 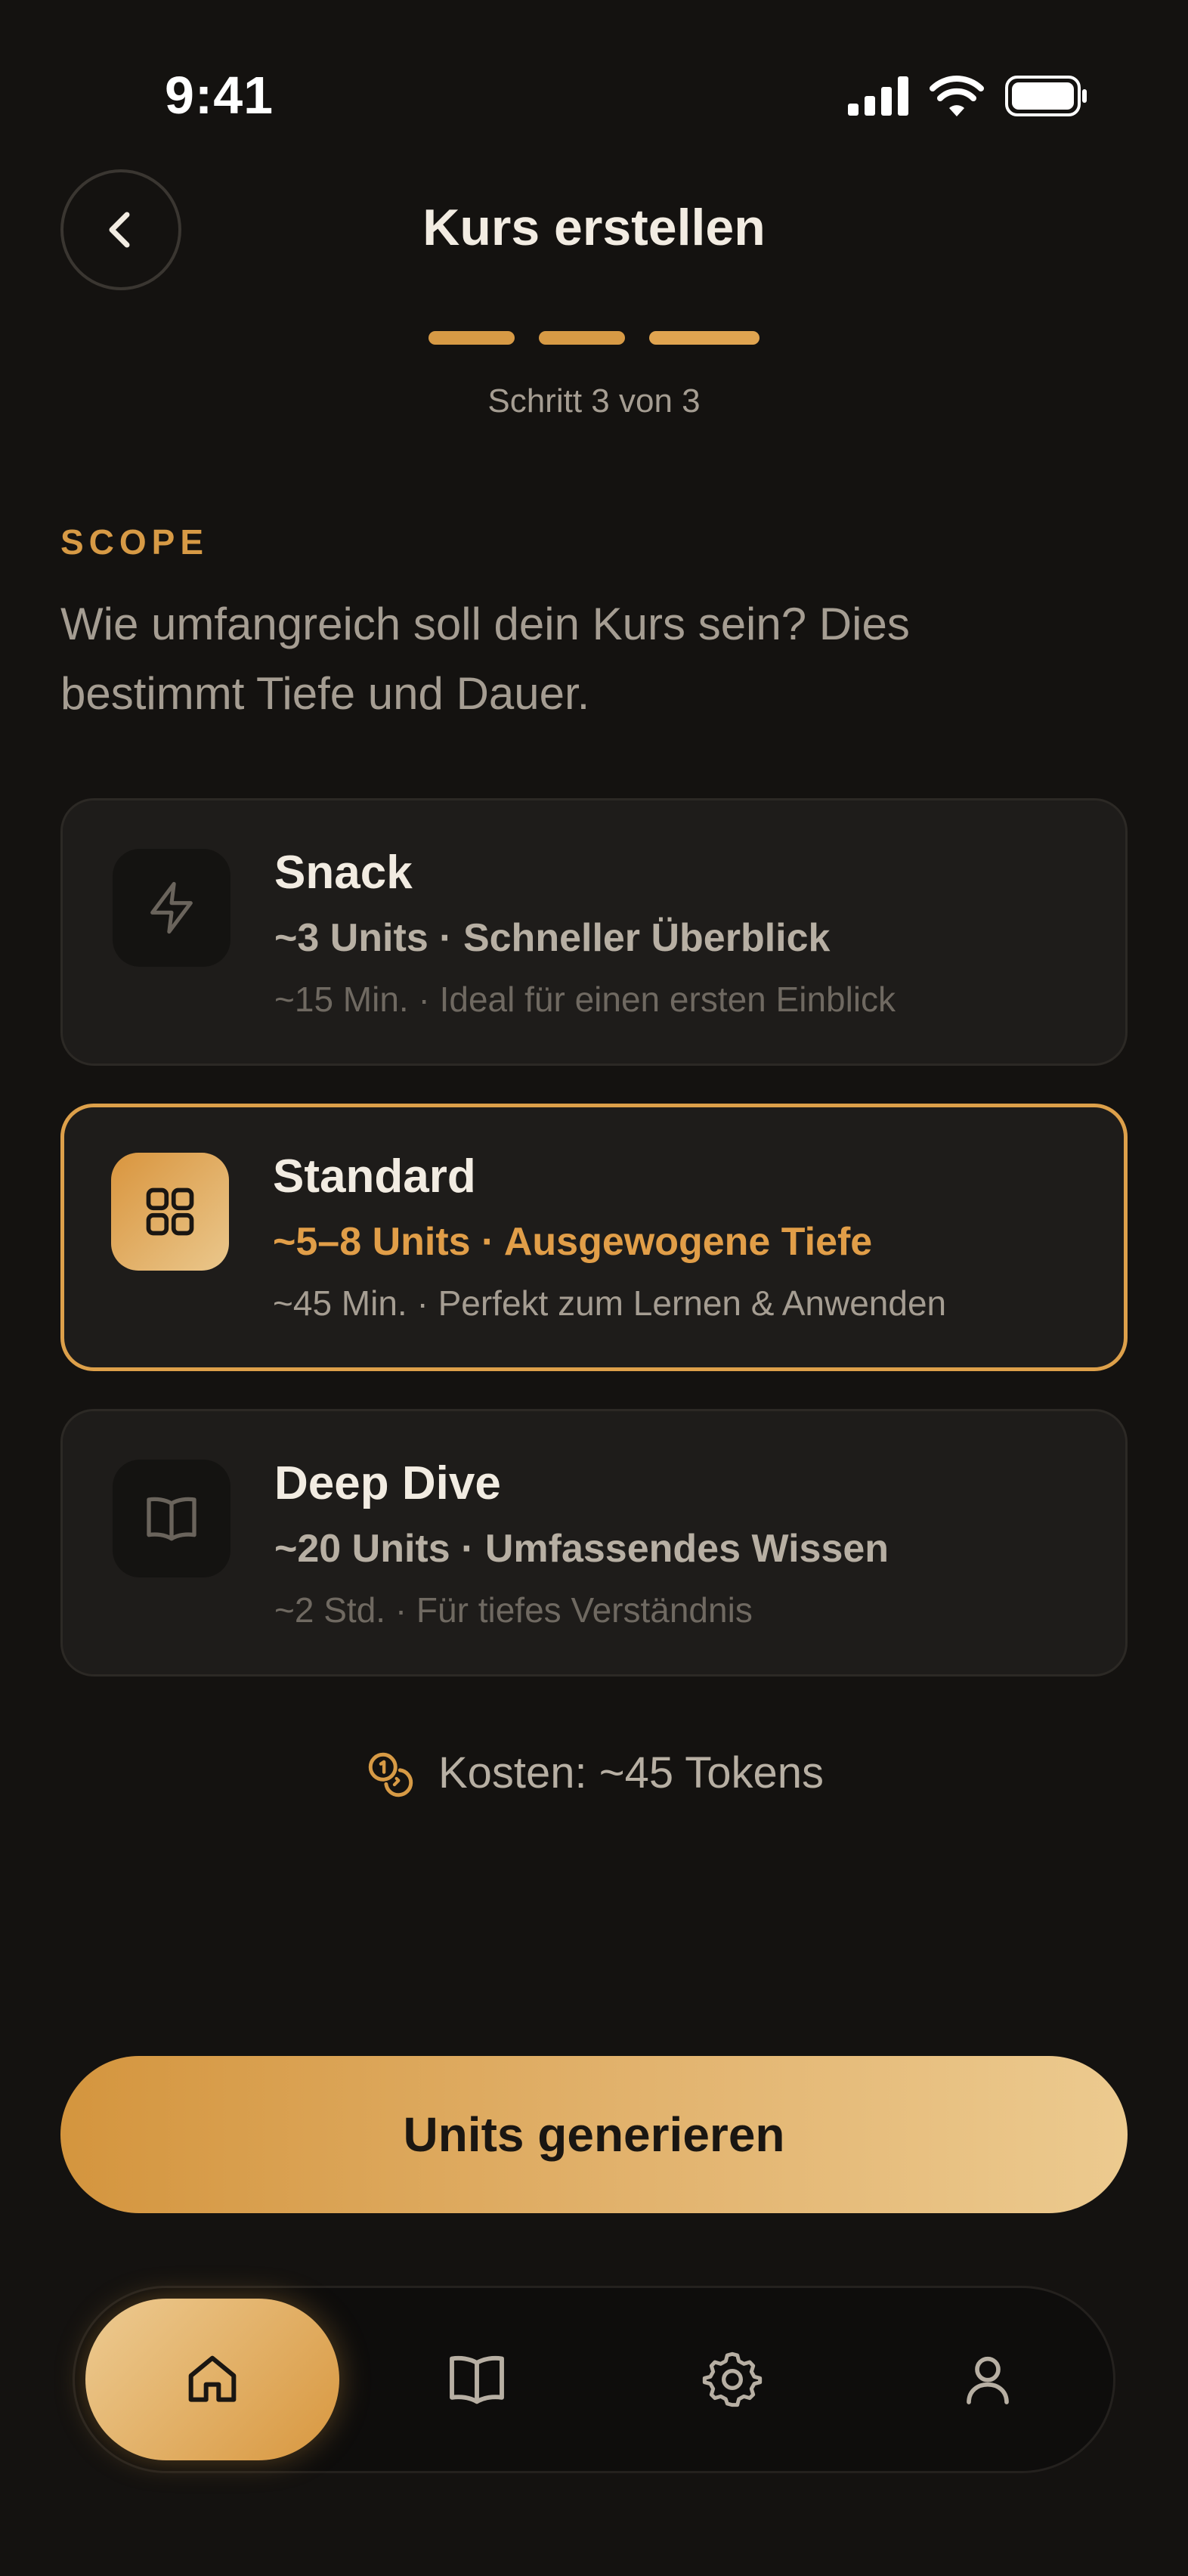 I want to click on option-title: Standard, so click(x=375, y=1176).